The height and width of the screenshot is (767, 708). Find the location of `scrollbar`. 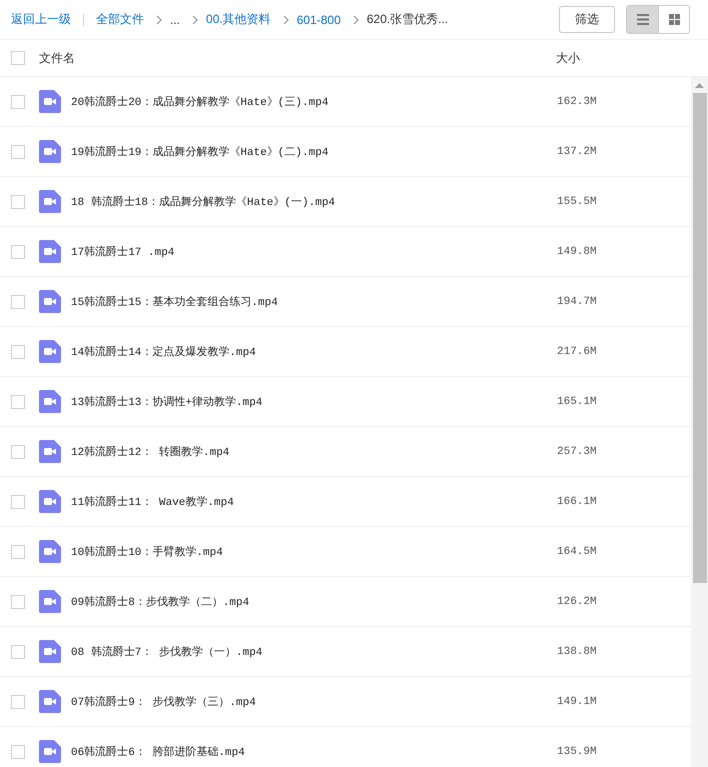

scrollbar is located at coordinates (699, 422).